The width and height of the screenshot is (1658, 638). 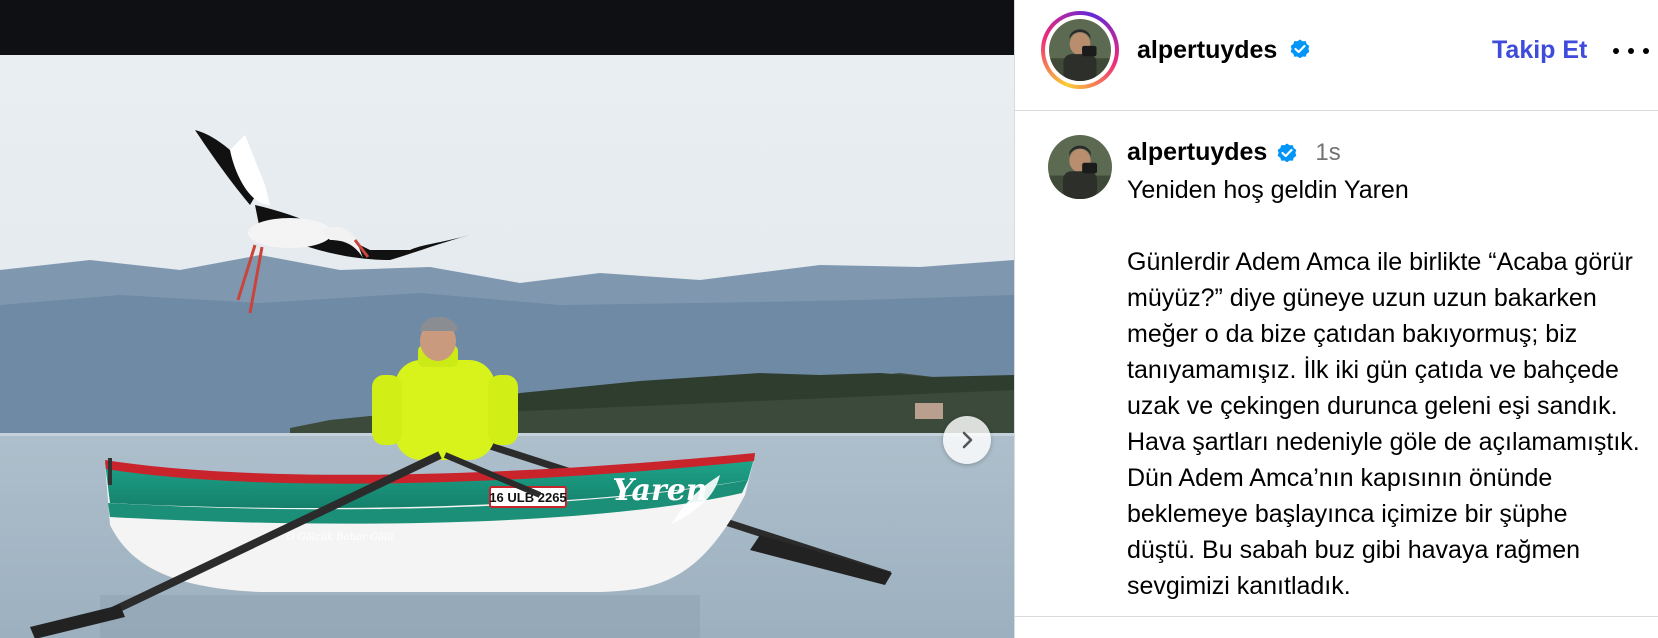 I want to click on caption-avatar, so click(x=1080, y=167).